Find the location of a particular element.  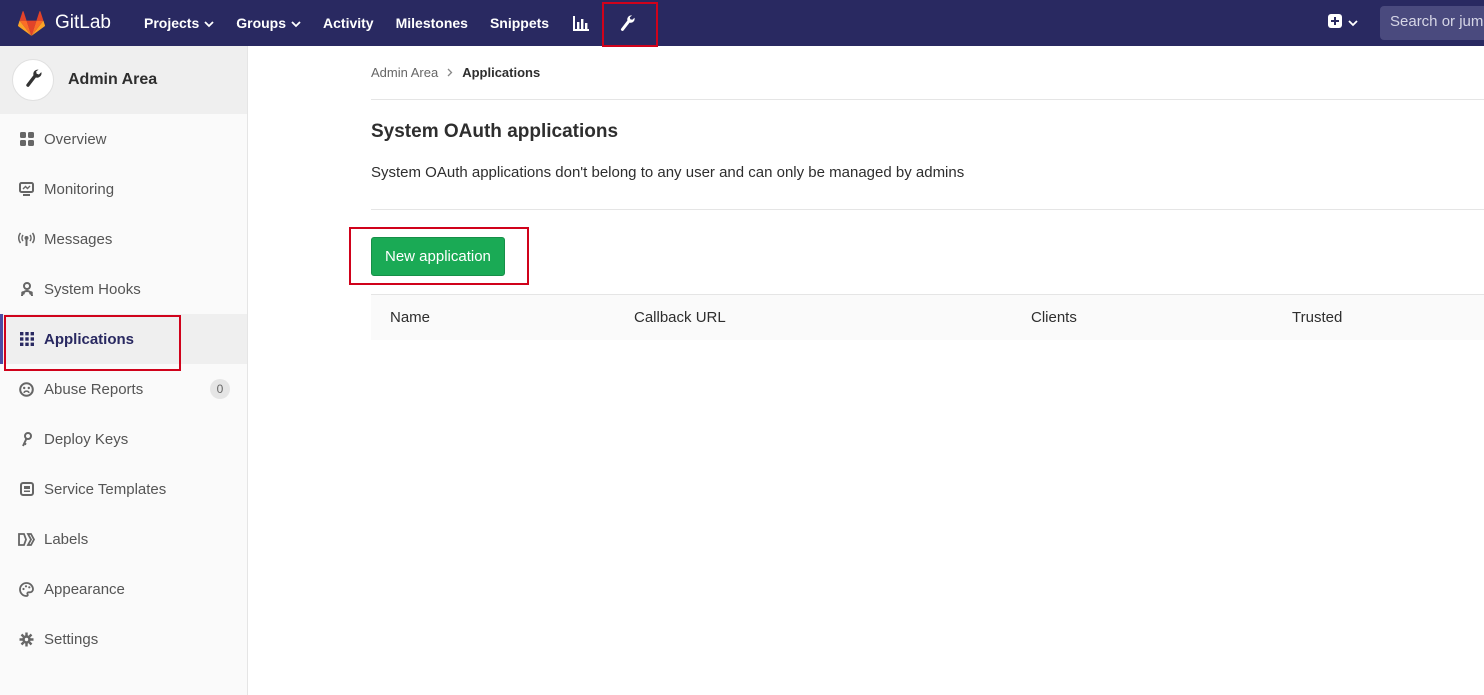

sidebar-item-label: Appearance is located at coordinates (84, 589).